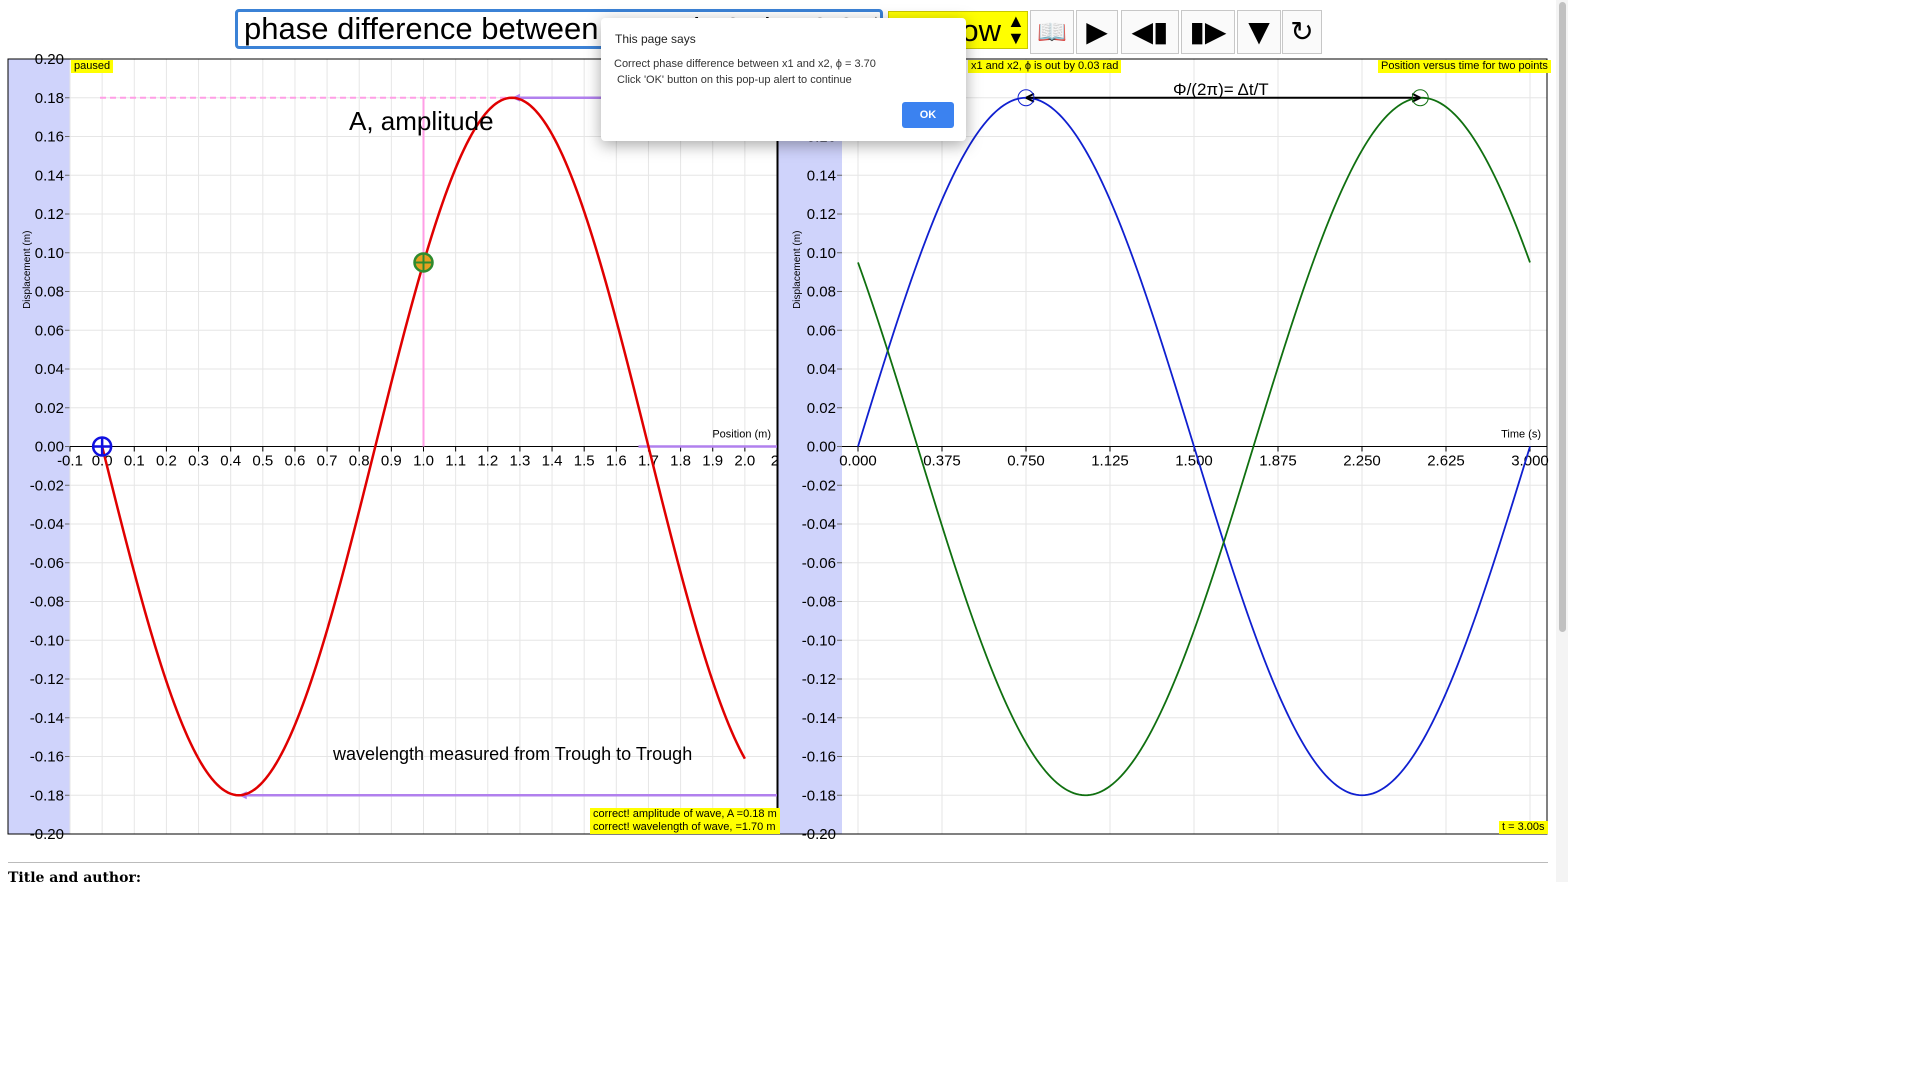 This screenshot has height=1080, width=1920. Describe the element at coordinates (1278, 461) in the screenshot. I see `x-tick-label: 1.875` at that location.